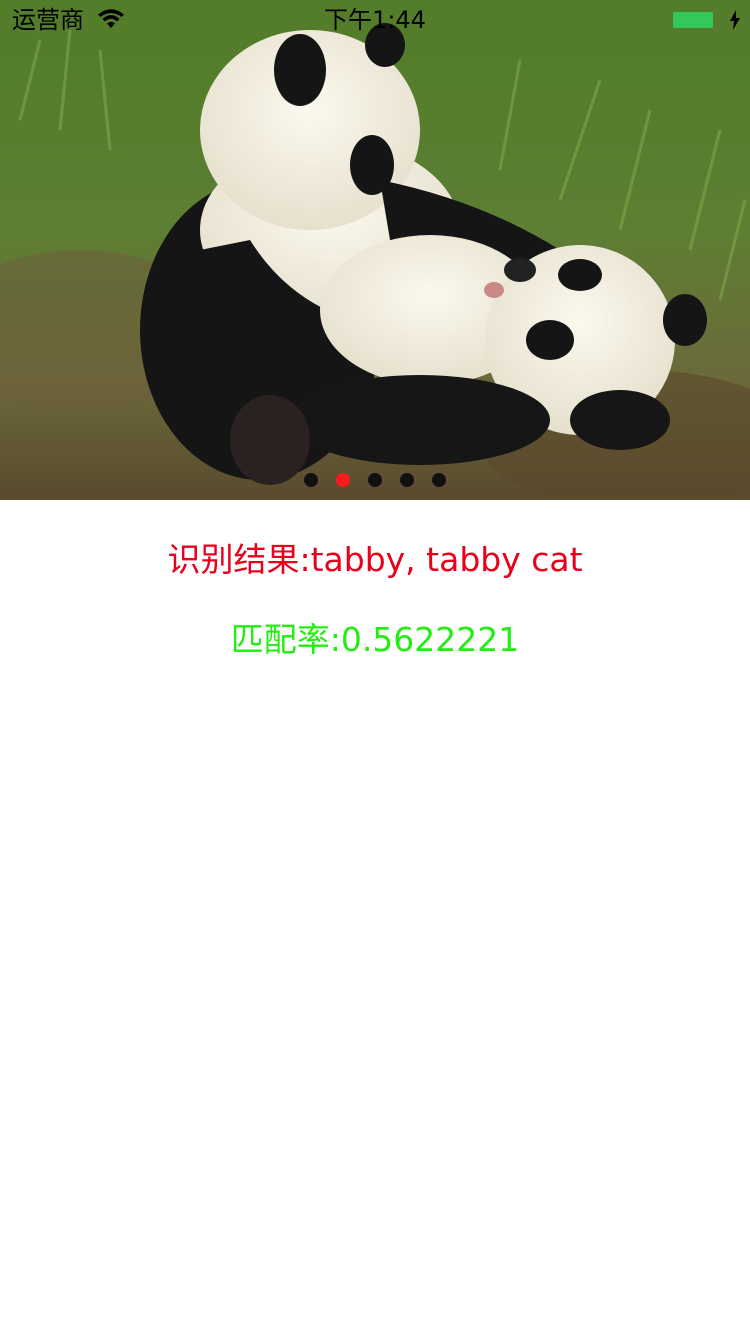 The width and height of the screenshot is (750, 1334). Describe the element at coordinates (375, 559) in the screenshot. I see `recognition-result-label: 识别结果:tabby, tabby cat` at that location.